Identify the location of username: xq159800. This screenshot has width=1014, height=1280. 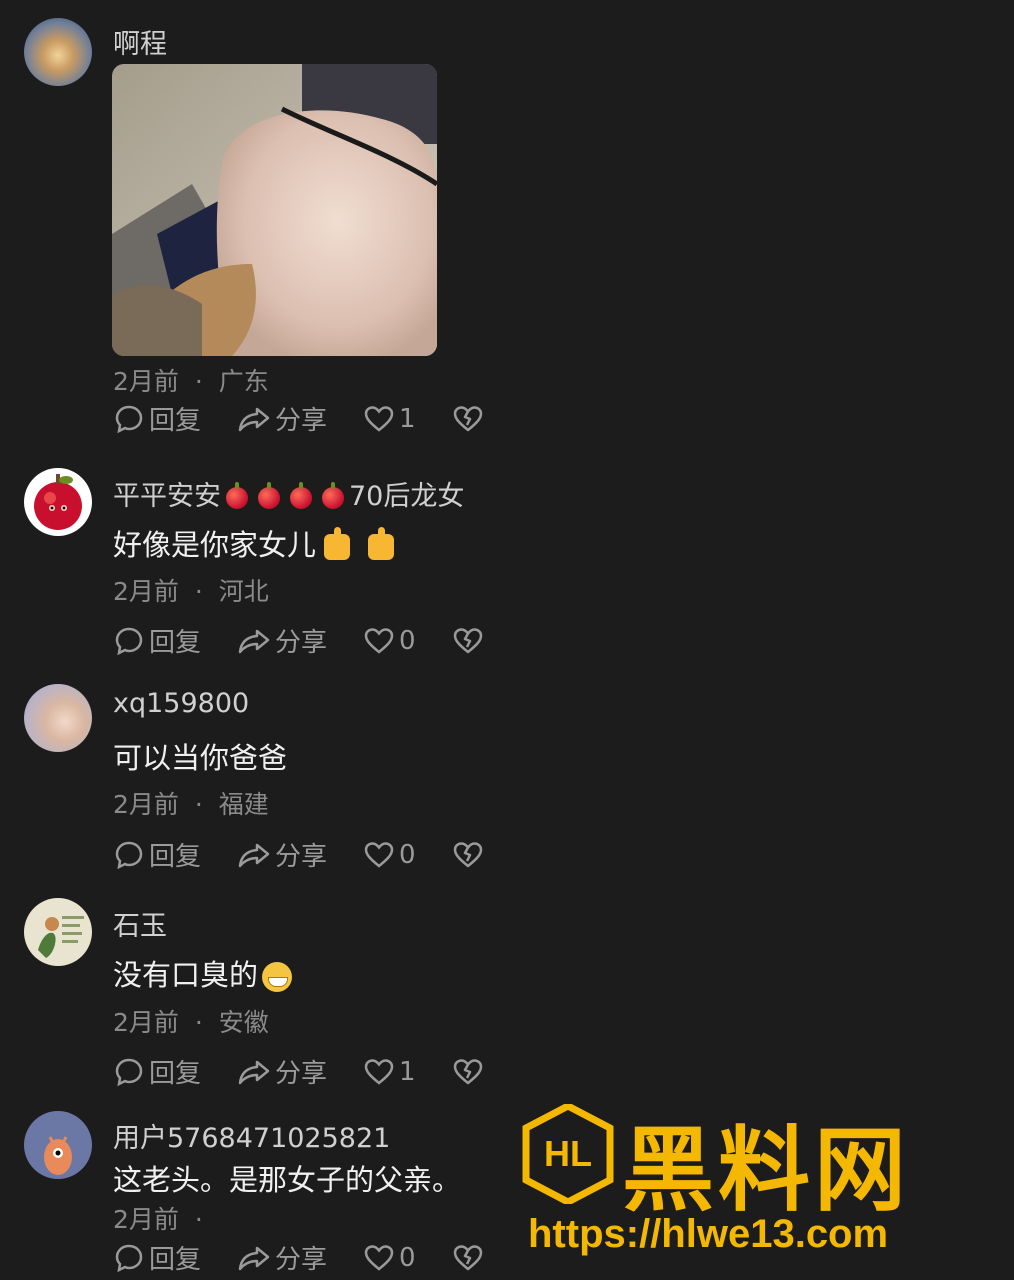
(181, 703).